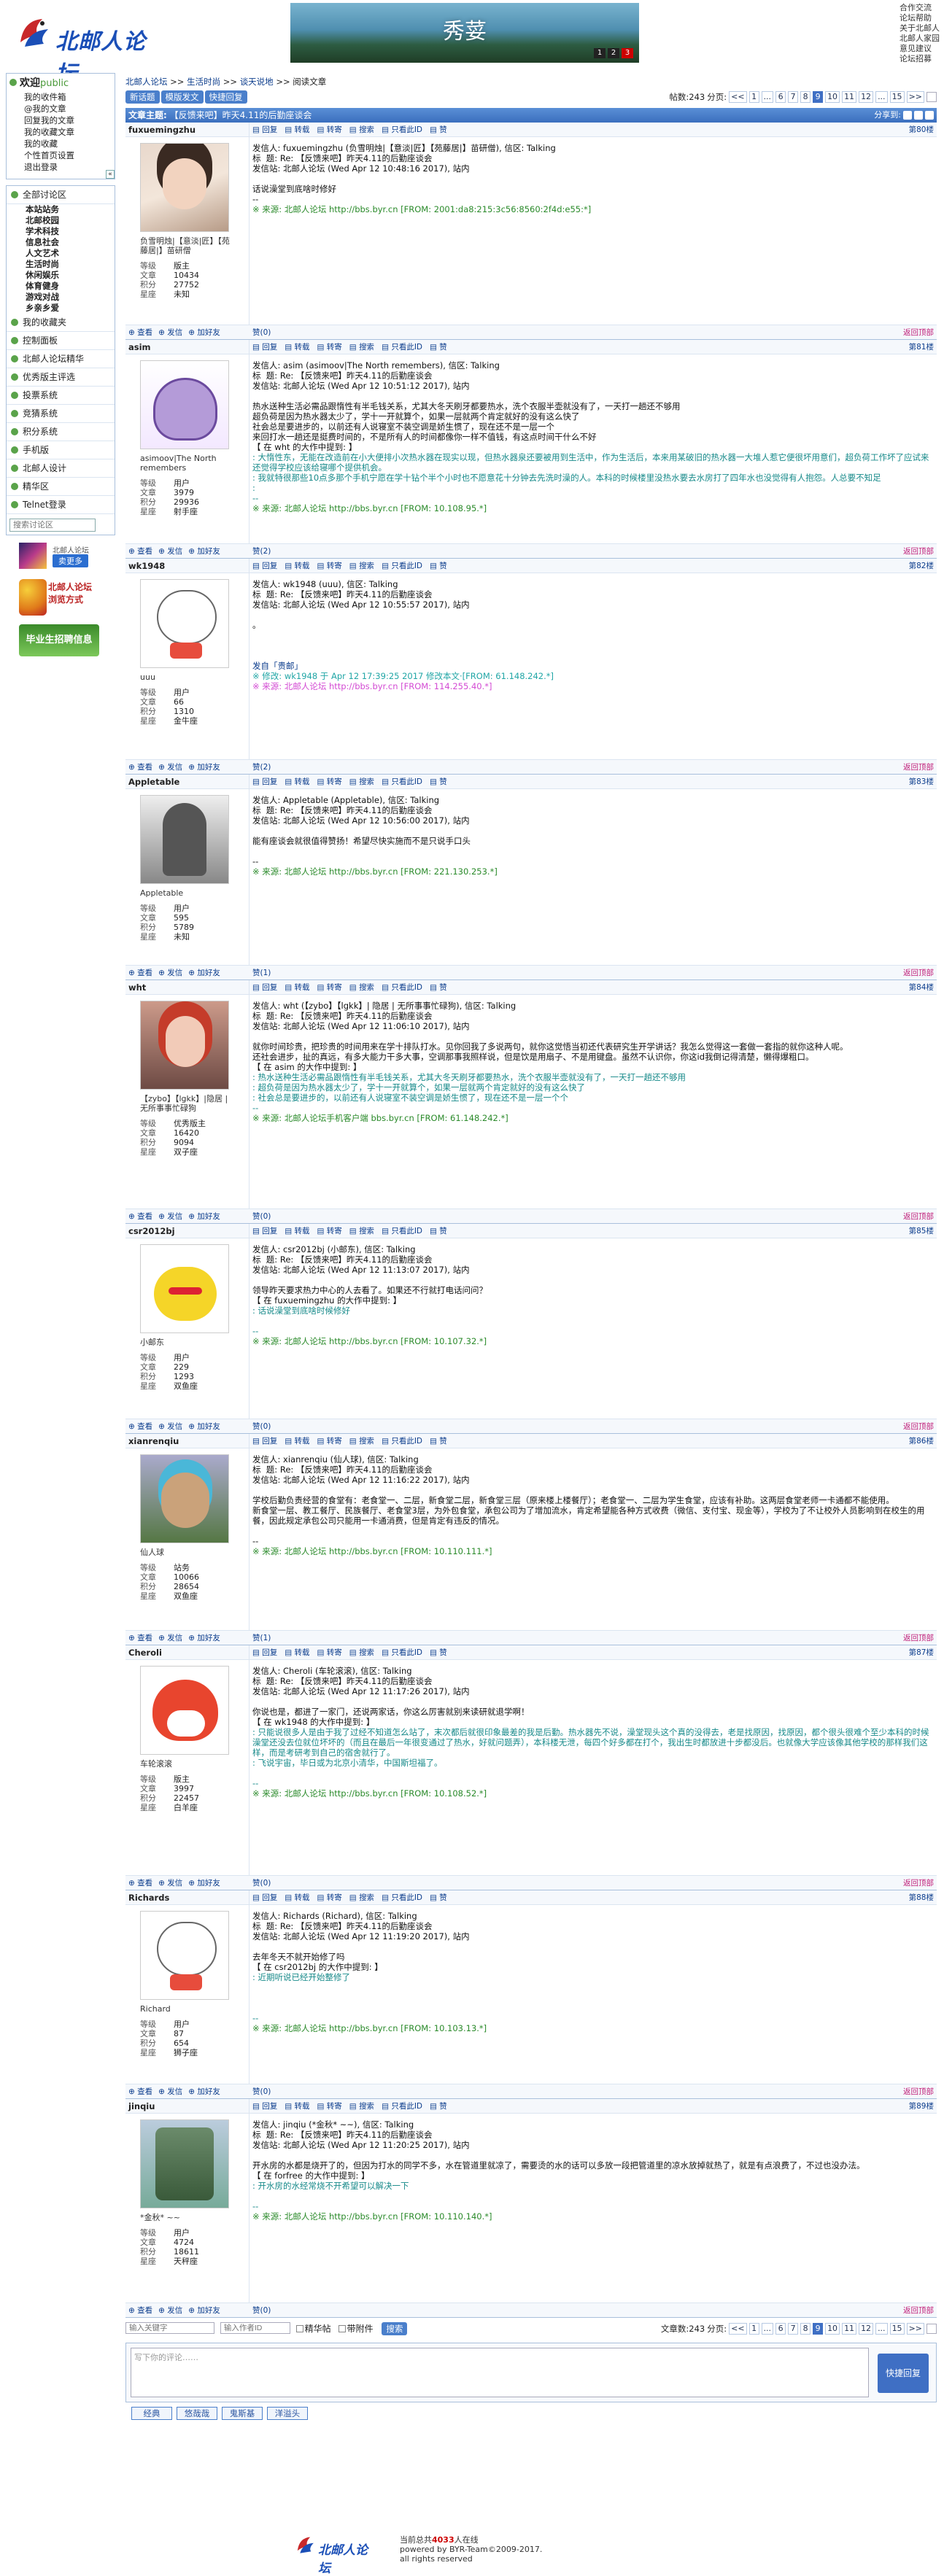 The width and height of the screenshot is (944, 2576). What do you see at coordinates (82, 50) in the screenshot?
I see `site-logo: 北邮人论坛` at bounding box center [82, 50].